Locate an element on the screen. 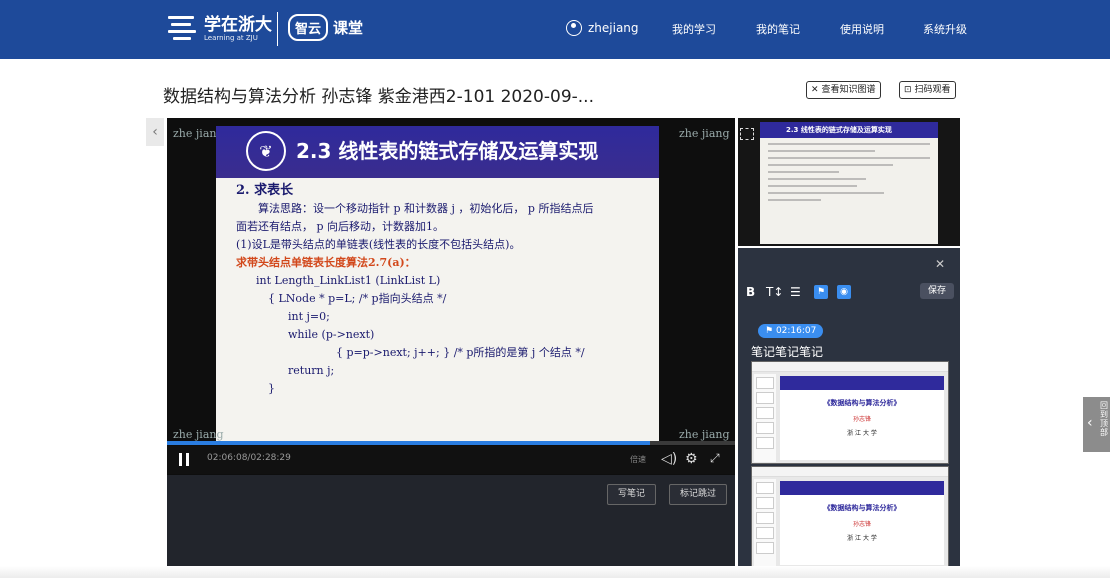 The width and height of the screenshot is (1110, 578). save-button: 保存 is located at coordinates (937, 291).